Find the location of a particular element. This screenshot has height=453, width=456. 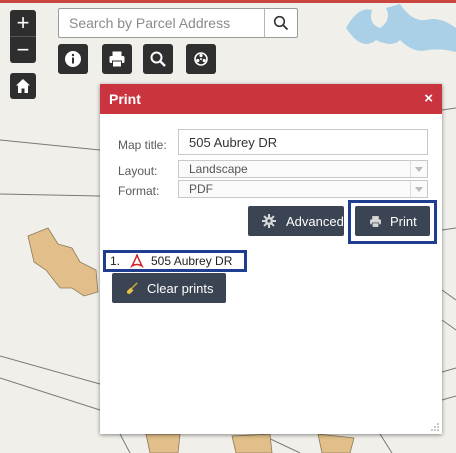

print-tool-button is located at coordinates (117, 59).